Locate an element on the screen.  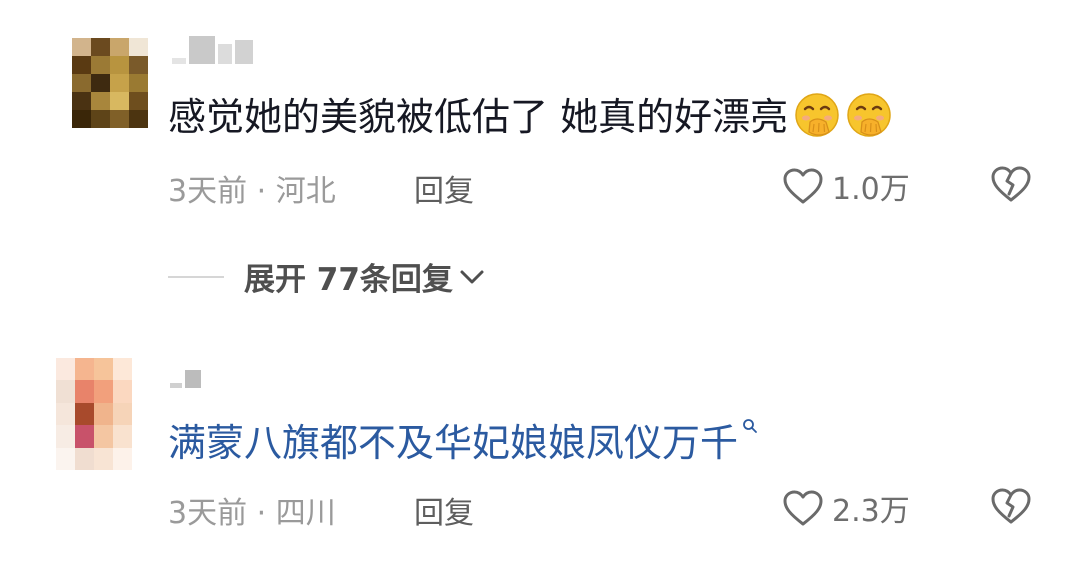
expand-replies-button: 展开 77条回复 is located at coordinates (326, 276).